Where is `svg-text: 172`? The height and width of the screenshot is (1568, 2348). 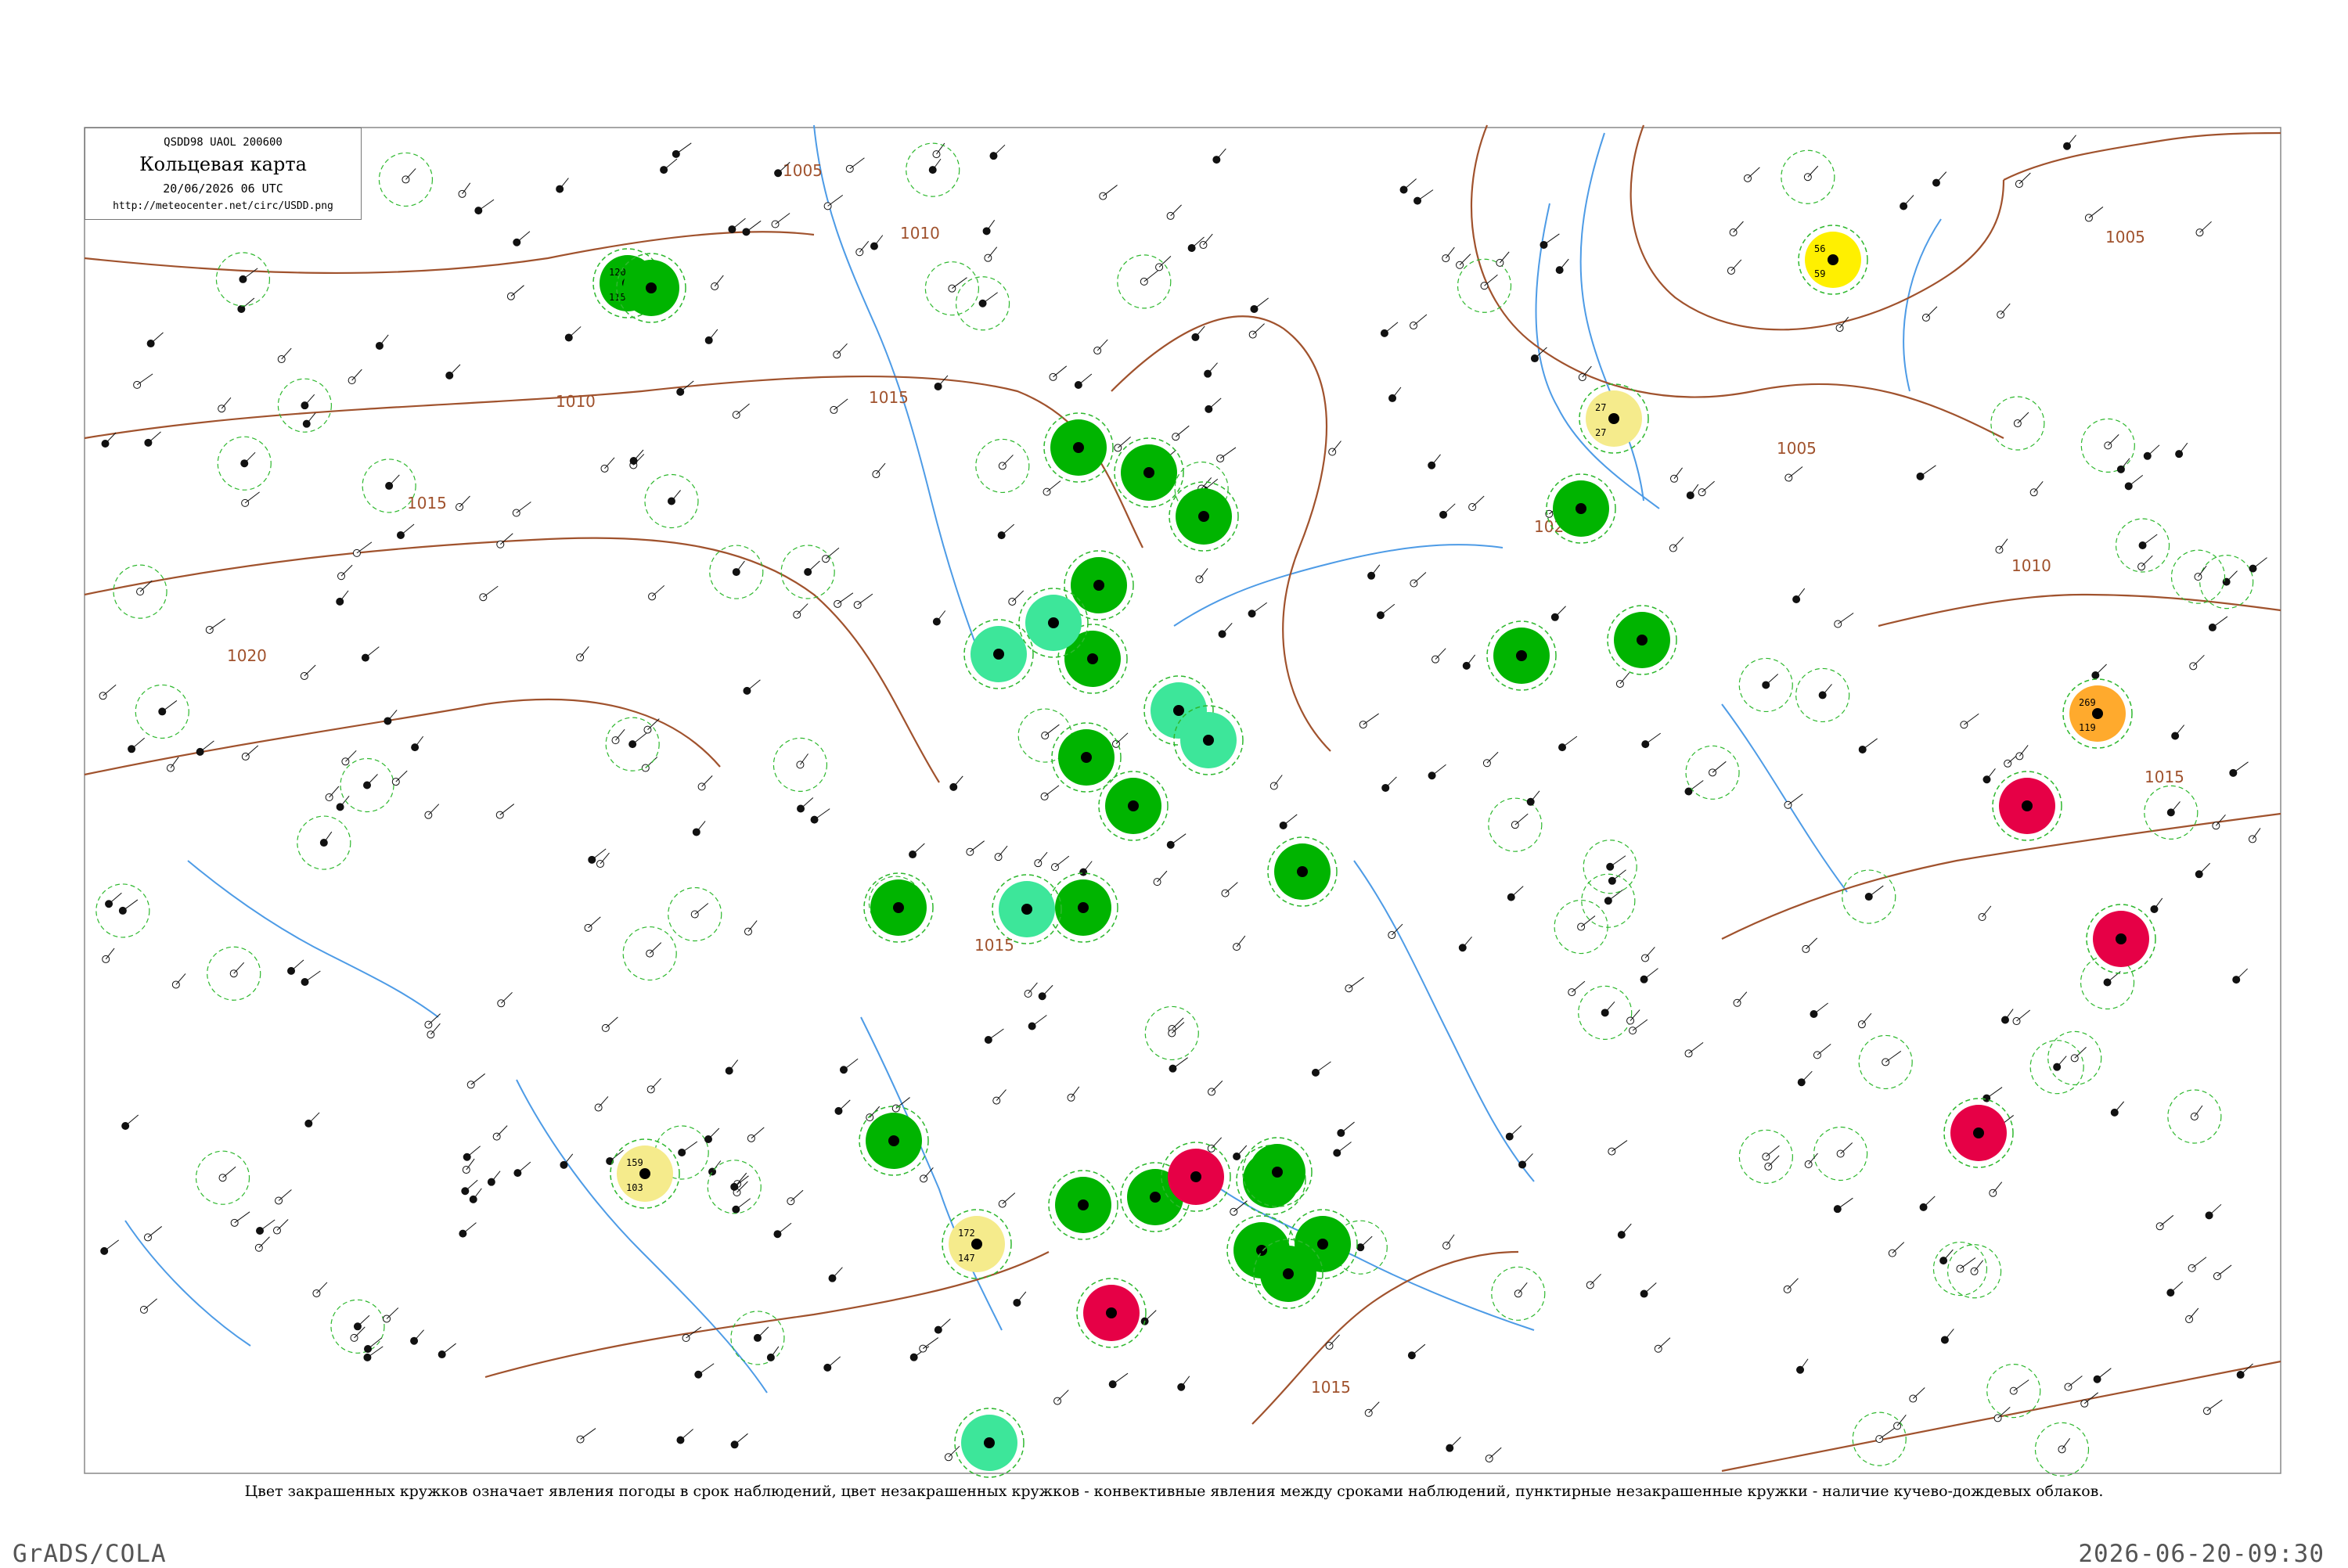
svg-text: 172 is located at coordinates (966, 1234).